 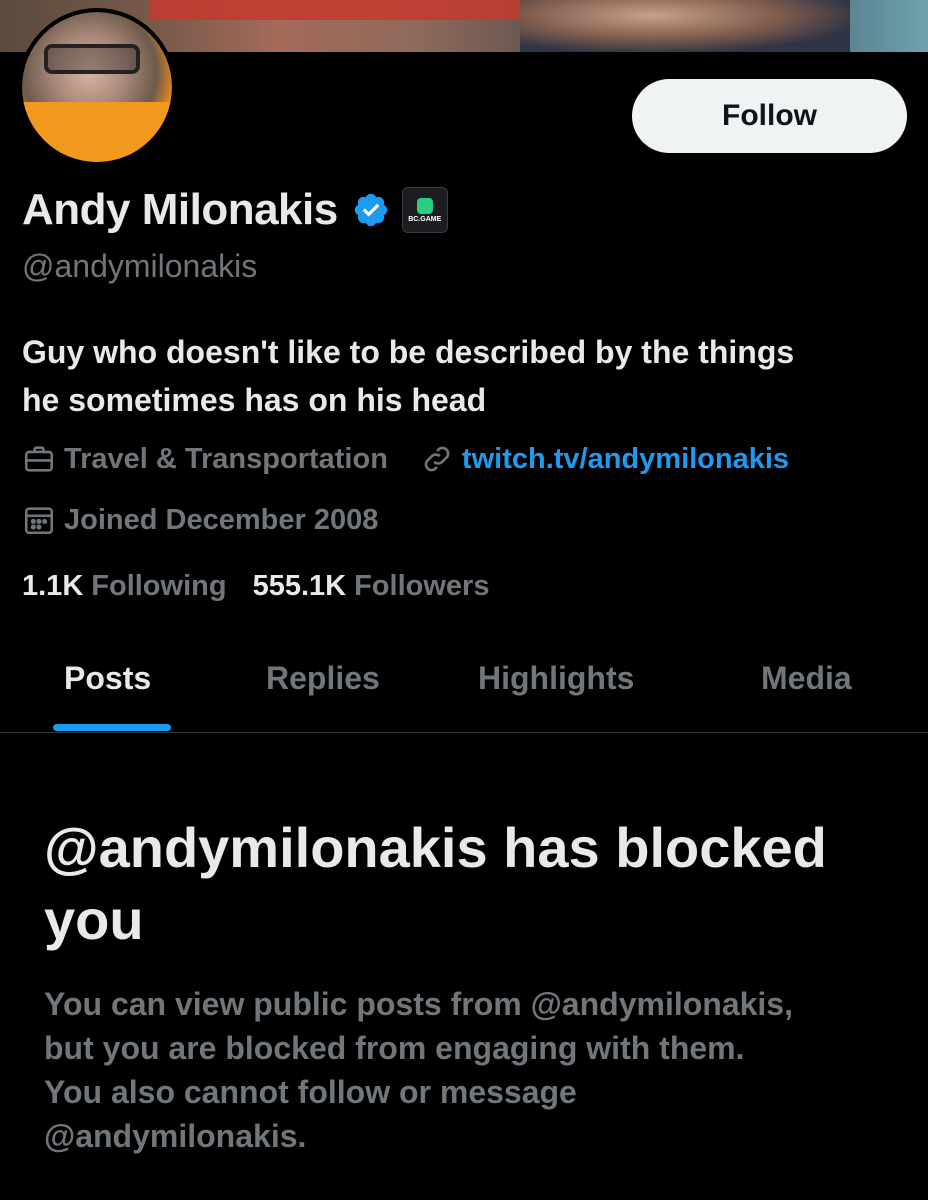 I want to click on banner-photo, so click(x=685, y=26).